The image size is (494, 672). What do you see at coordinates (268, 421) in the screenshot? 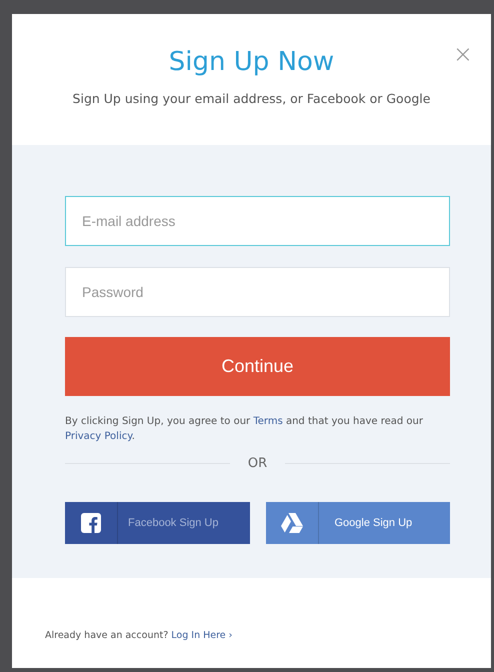
I see `terms-link: Terms` at bounding box center [268, 421].